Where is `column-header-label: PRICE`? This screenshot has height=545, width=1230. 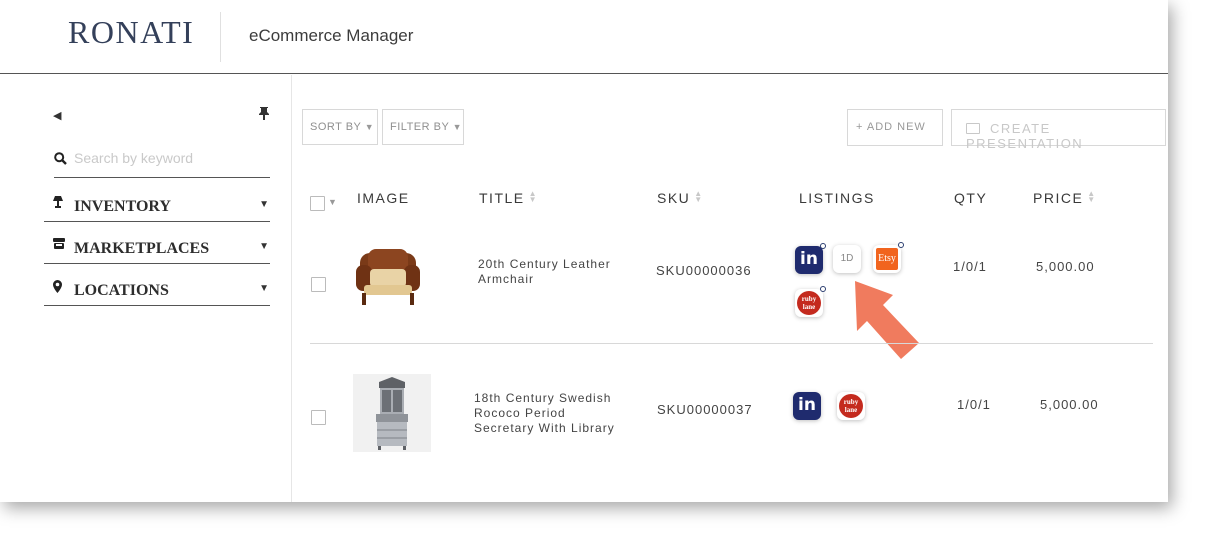
column-header-label: PRICE is located at coordinates (1058, 198).